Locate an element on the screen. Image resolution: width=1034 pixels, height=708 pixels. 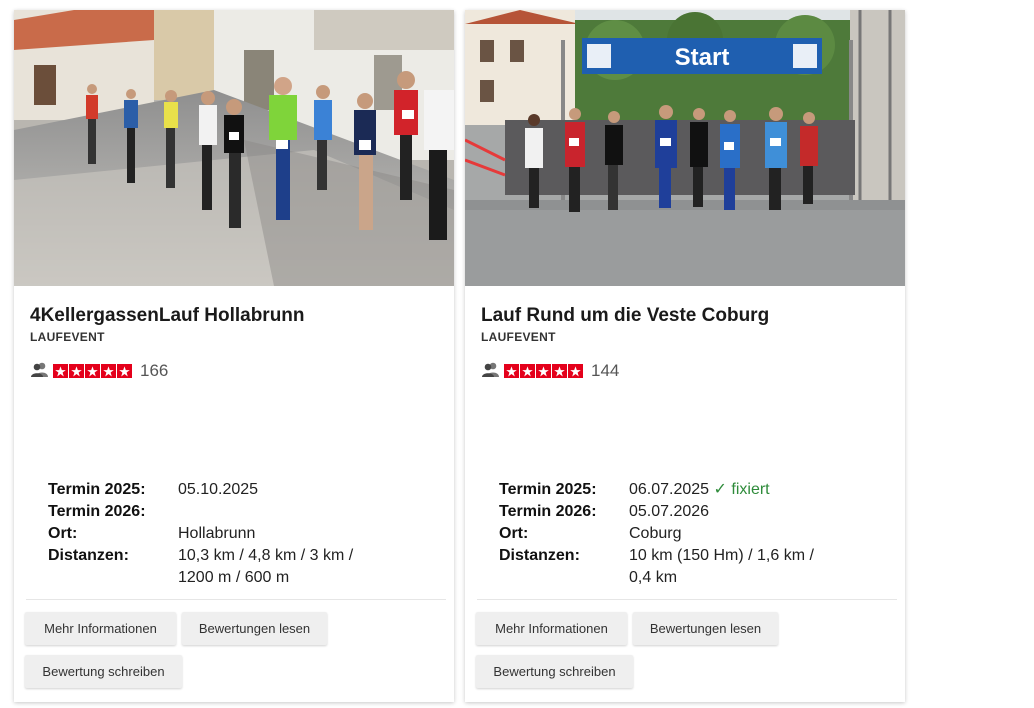
termin-2026-row: Termin 2026: is located at coordinates (243, 512).